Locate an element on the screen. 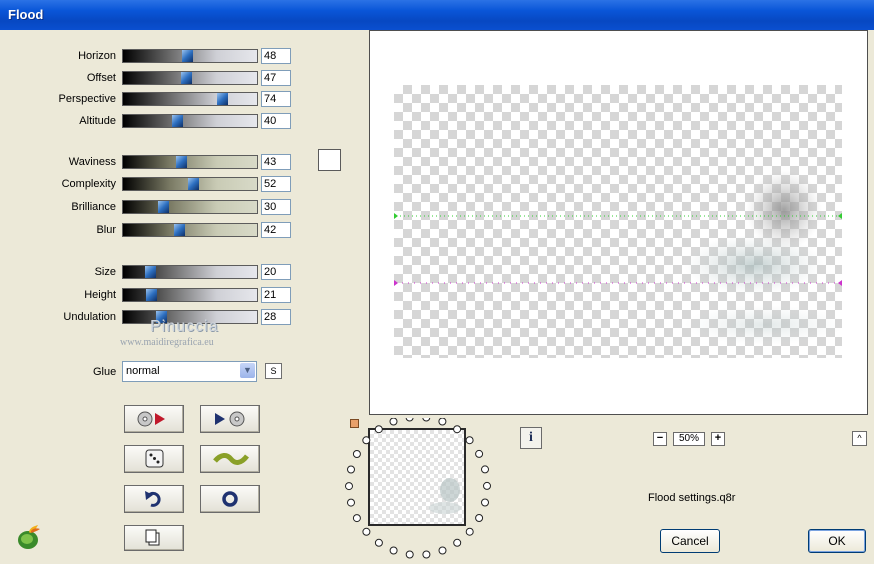  undulation-value-field: 28 is located at coordinates (276, 317).